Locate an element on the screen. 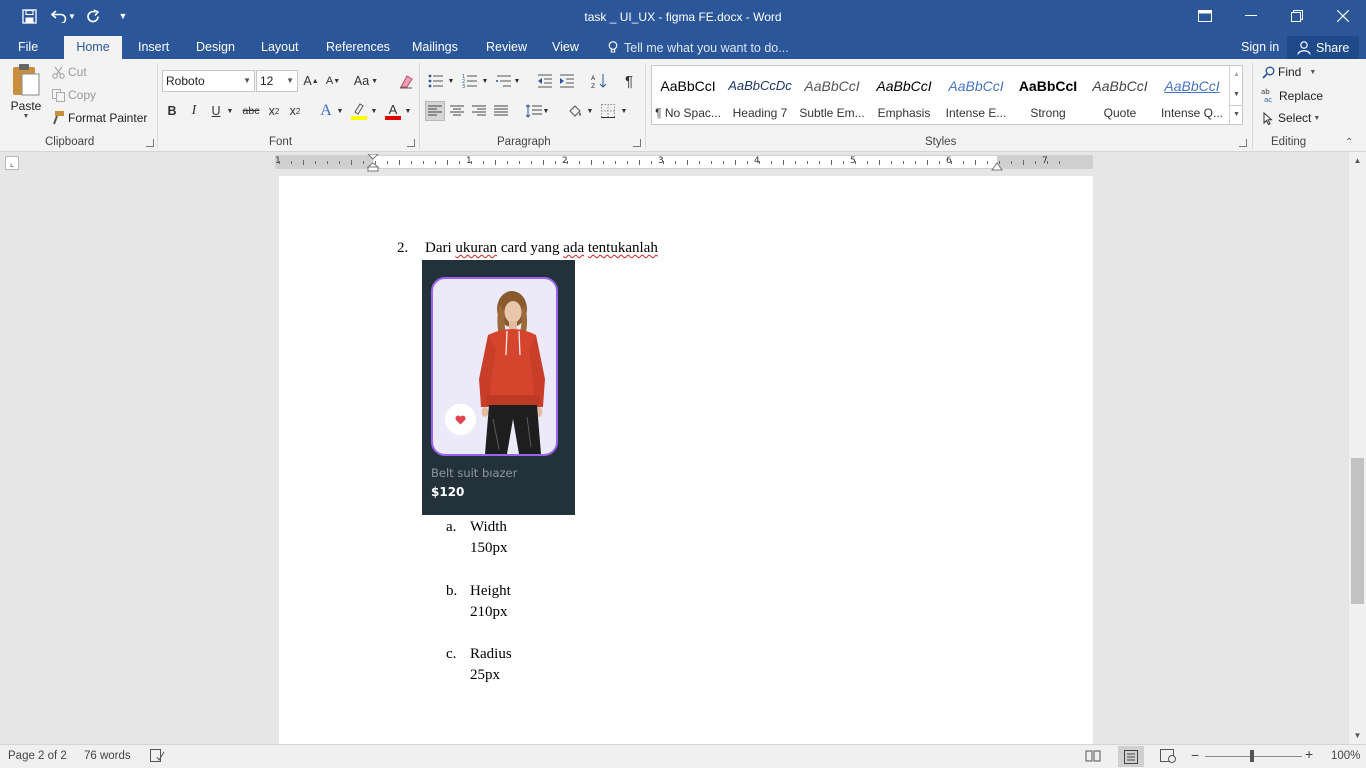 This screenshot has width=1366, height=768. paste-button: Paste ▼ is located at coordinates (26, 98).